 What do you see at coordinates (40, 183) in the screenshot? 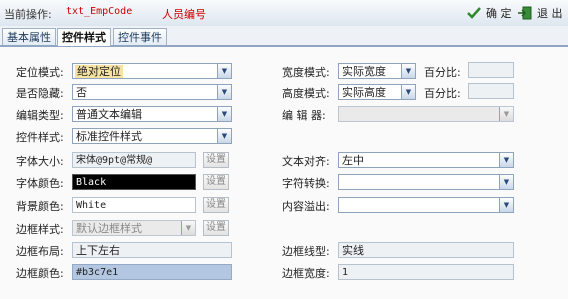
I see `font-color-label: 字体颜色:` at bounding box center [40, 183].